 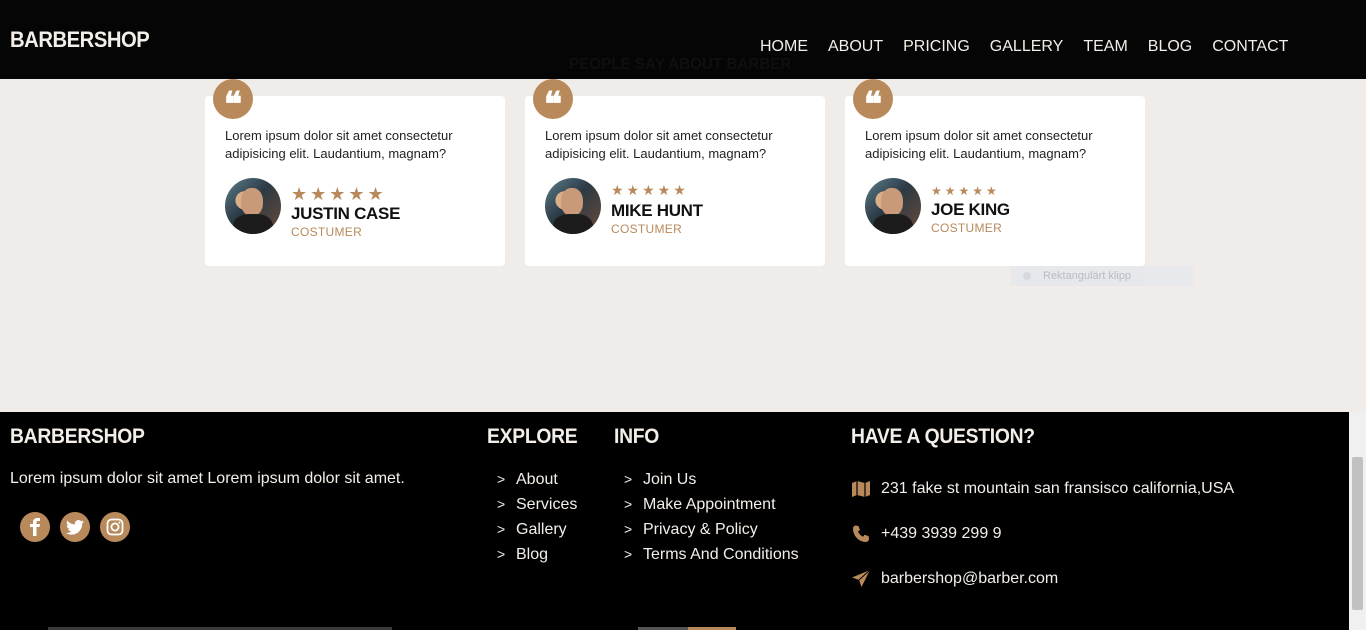 I want to click on footer-link-make-appointment: > Make Appointment, so click(x=711, y=507).